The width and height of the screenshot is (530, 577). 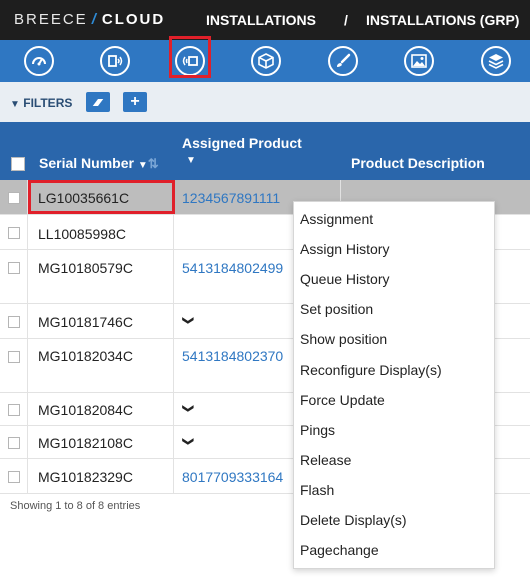 What do you see at coordinates (85, 268) in the screenshot?
I see `serial-cell: MG10180579C` at bounding box center [85, 268].